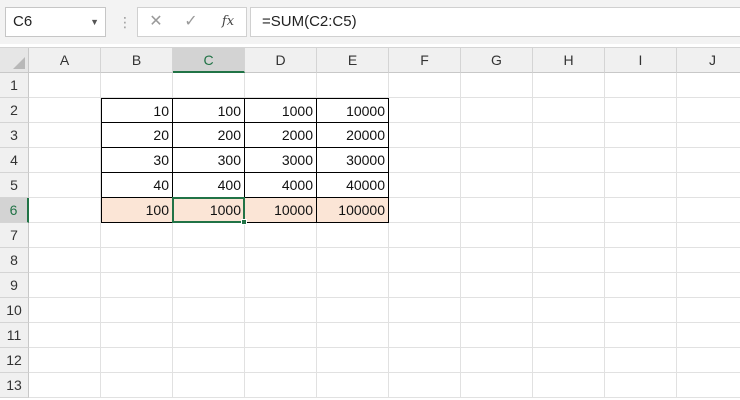  What do you see at coordinates (425, 310) in the screenshot?
I see `cell-f10` at bounding box center [425, 310].